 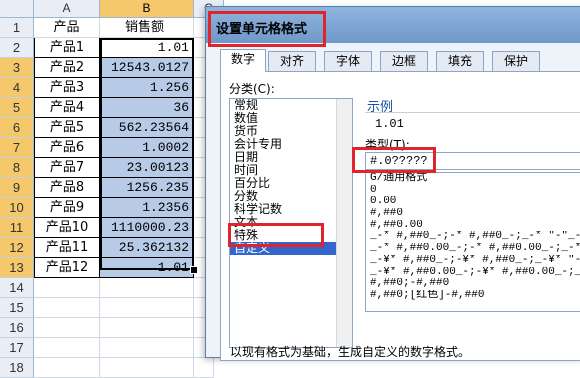 What do you see at coordinates (473, 179) in the screenshot?
I see `format-code-item: G/通用格式` at bounding box center [473, 179].